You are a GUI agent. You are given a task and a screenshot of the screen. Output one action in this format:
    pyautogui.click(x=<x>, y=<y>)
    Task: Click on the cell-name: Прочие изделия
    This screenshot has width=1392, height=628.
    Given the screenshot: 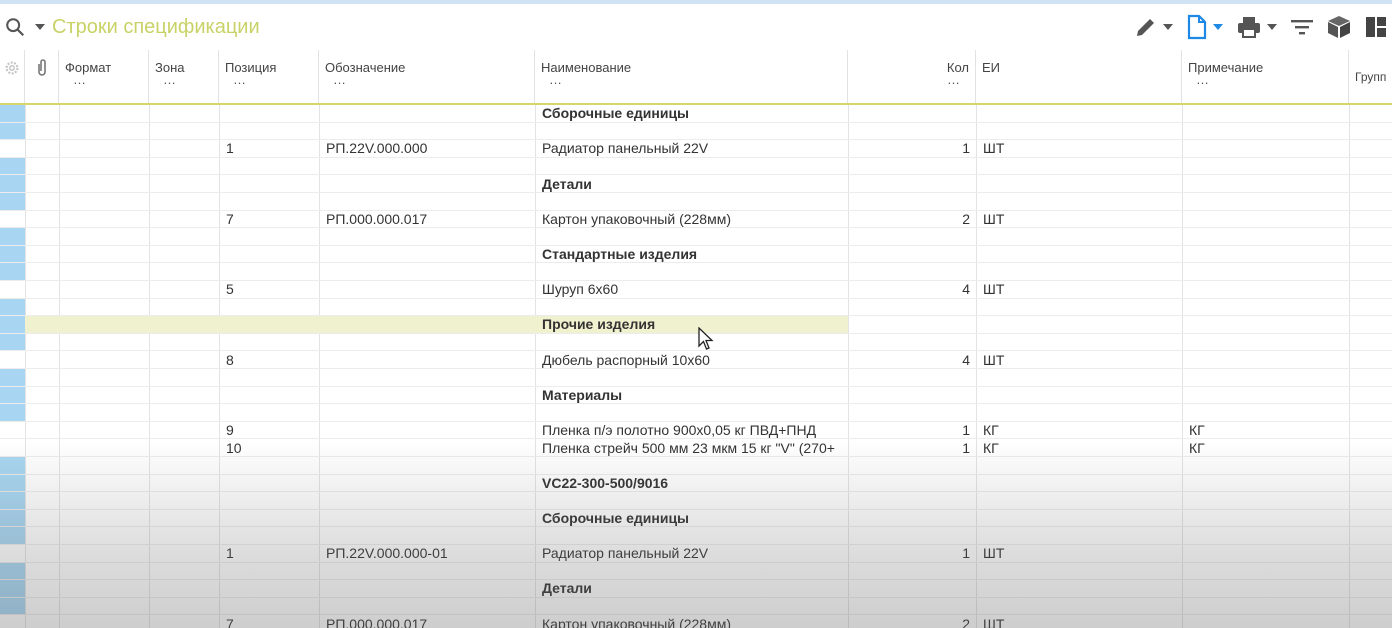 What is the action you would take?
    pyautogui.click(x=695, y=324)
    